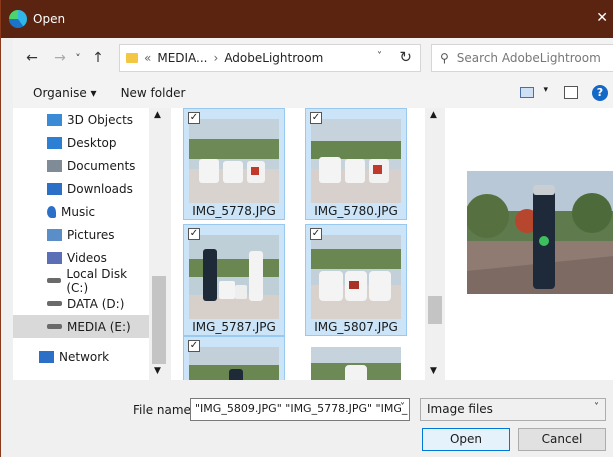 The height and width of the screenshot is (457, 613). What do you see at coordinates (234, 211) in the screenshot?
I see `file-name: IMG_5778.JPG` at bounding box center [234, 211].